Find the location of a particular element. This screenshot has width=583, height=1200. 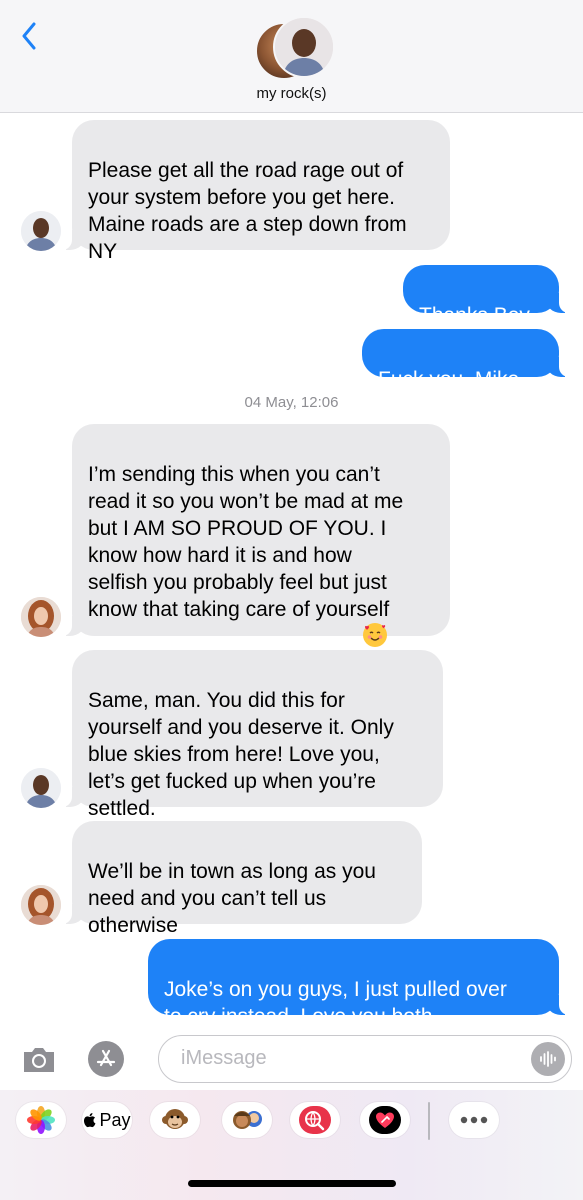

conversation-header: my rock(s) is located at coordinates (291, 56).